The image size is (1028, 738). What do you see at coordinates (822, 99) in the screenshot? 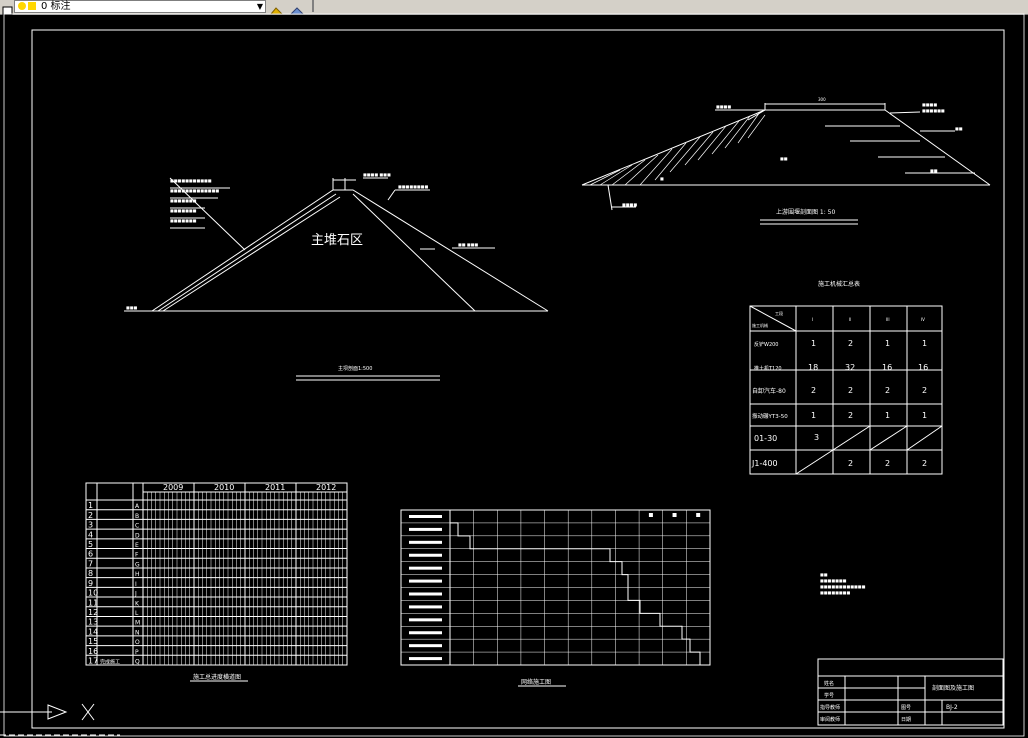
I see `cofferdam-crest-width: 300` at bounding box center [822, 99].